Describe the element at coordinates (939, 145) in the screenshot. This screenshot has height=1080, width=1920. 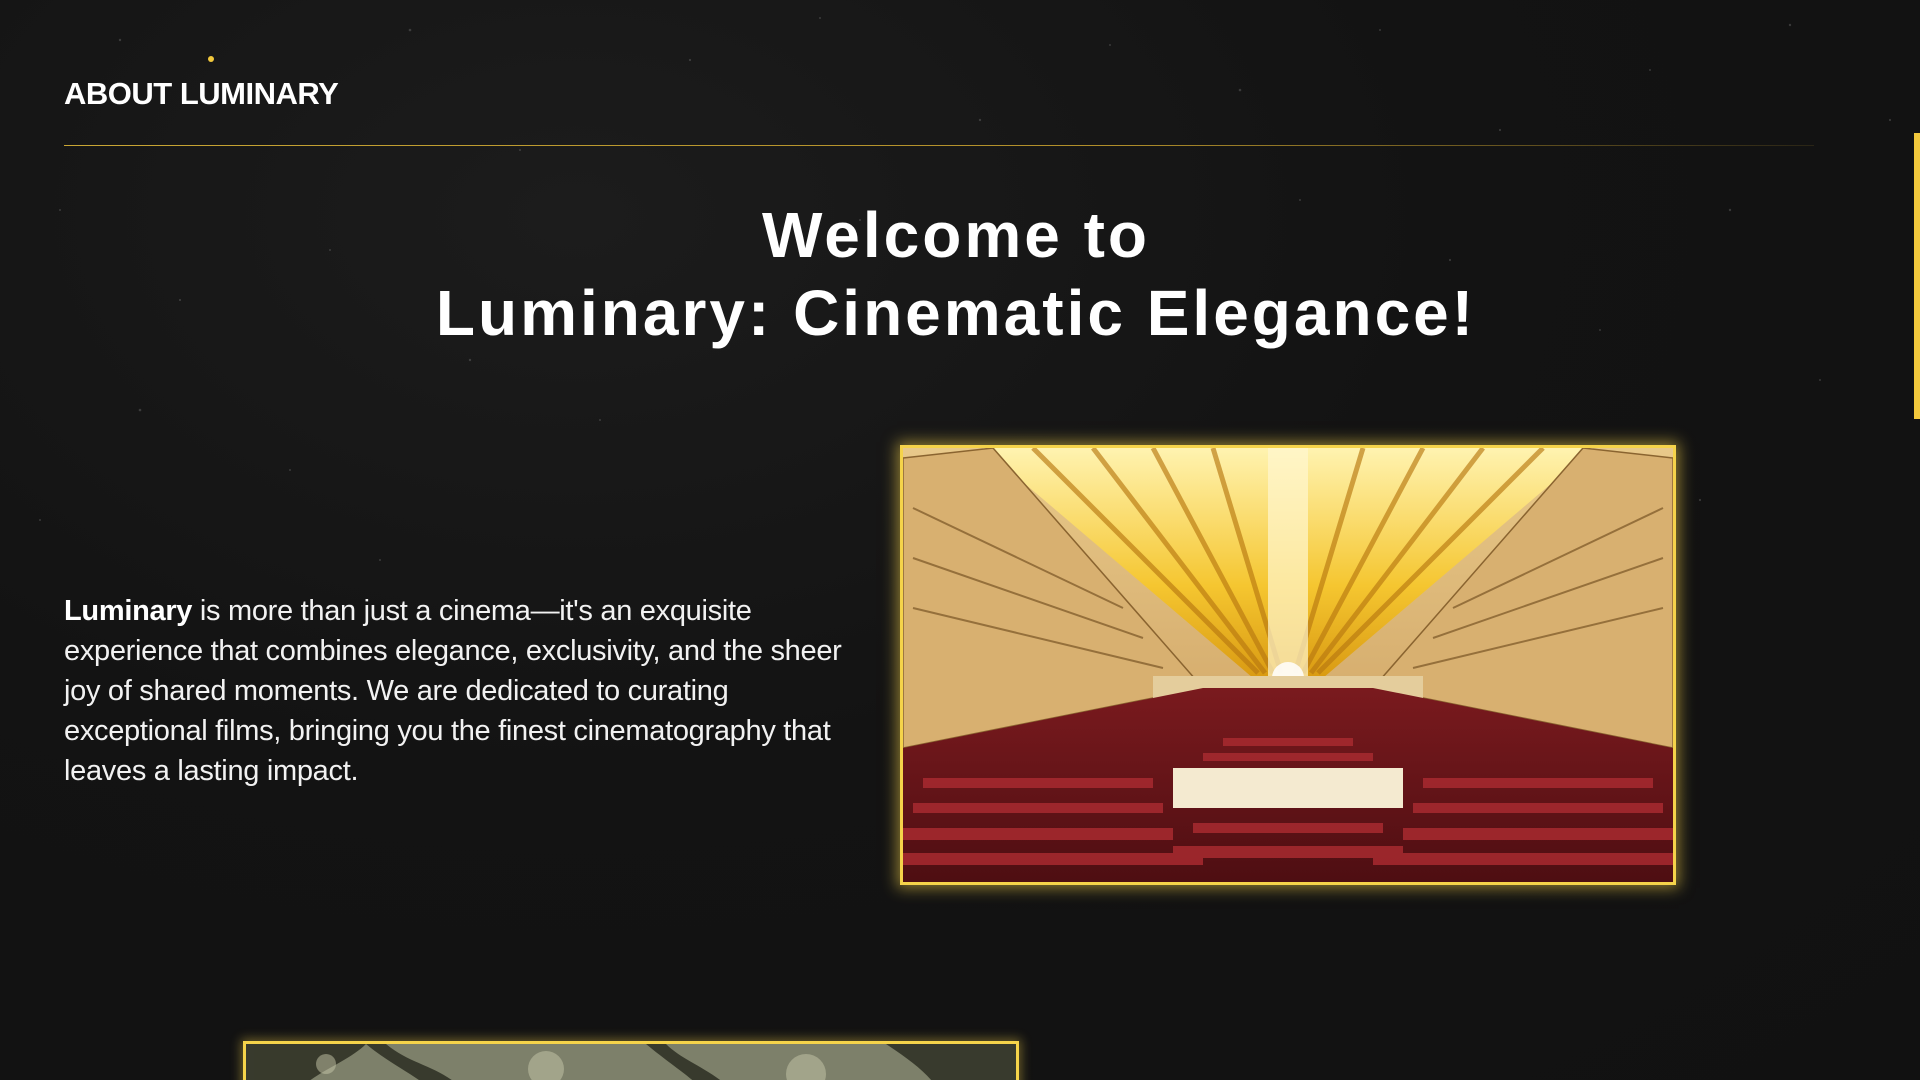
I see `header-divider` at that location.